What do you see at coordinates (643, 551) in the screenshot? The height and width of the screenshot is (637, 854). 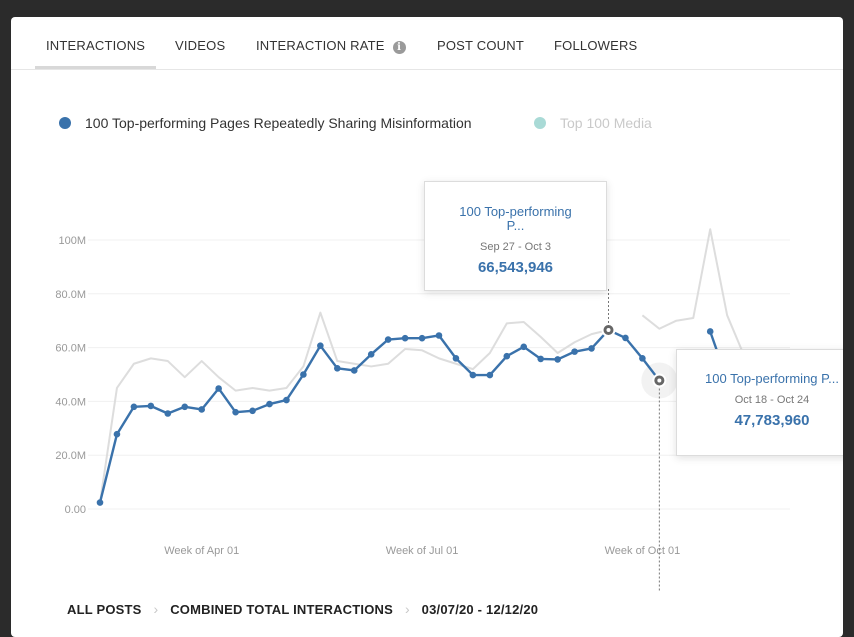 I see `x-tick-label: Week of Oct 01` at bounding box center [643, 551].